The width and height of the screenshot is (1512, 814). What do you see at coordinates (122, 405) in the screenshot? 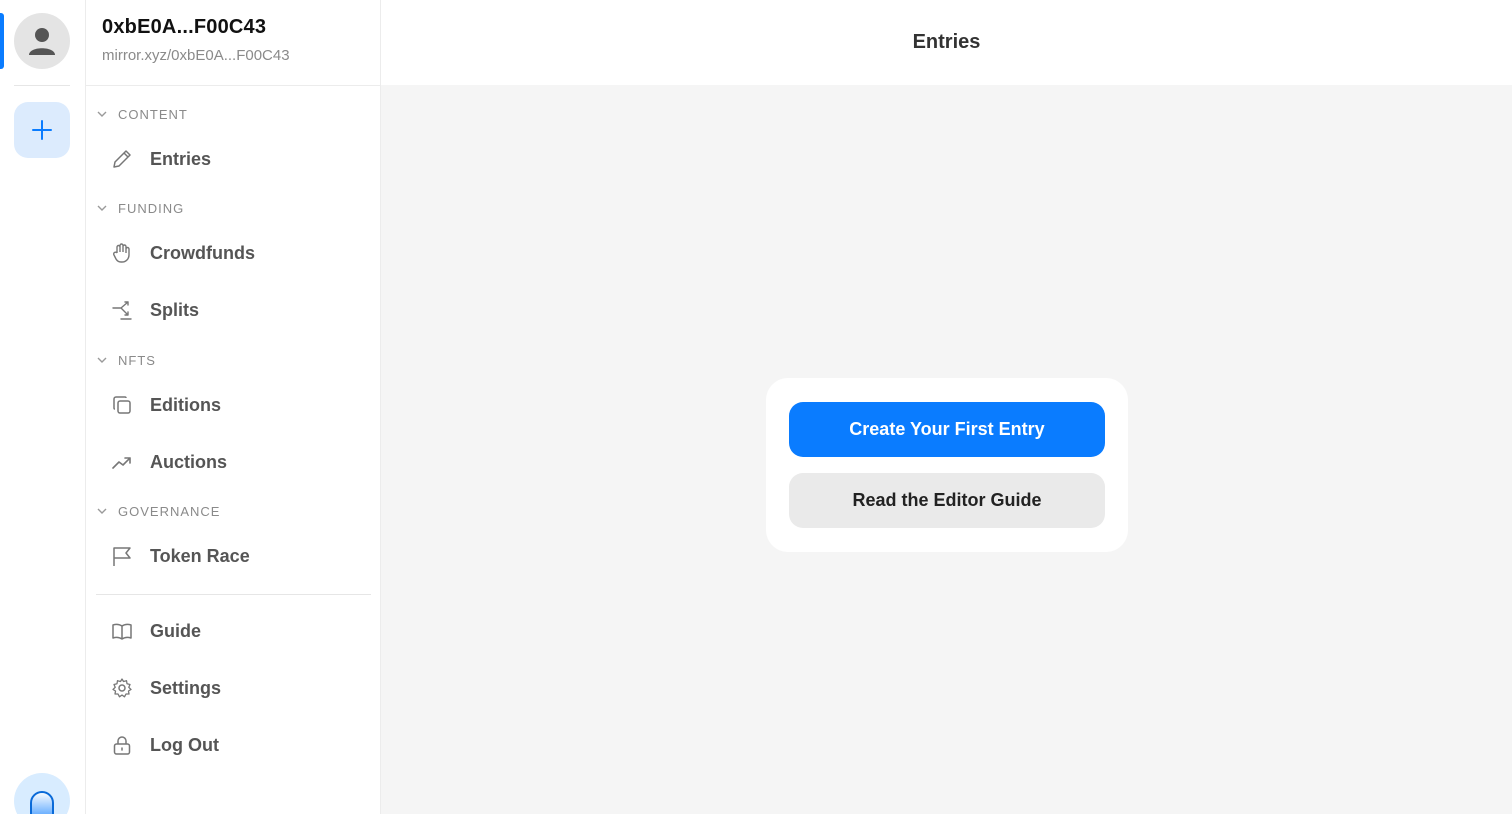
I see `copy-icon` at bounding box center [122, 405].